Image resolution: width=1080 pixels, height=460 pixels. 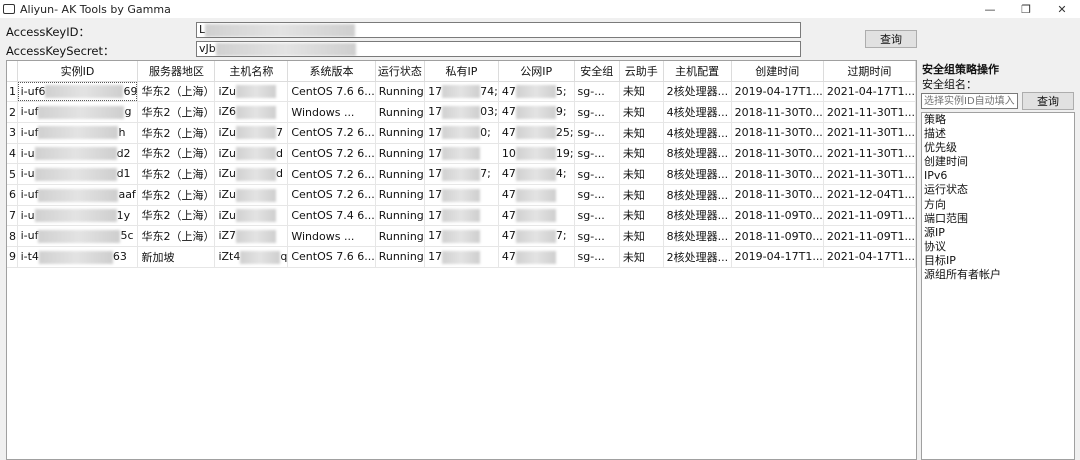 I want to click on access-key-secret-input: vJb, so click(x=498, y=49).